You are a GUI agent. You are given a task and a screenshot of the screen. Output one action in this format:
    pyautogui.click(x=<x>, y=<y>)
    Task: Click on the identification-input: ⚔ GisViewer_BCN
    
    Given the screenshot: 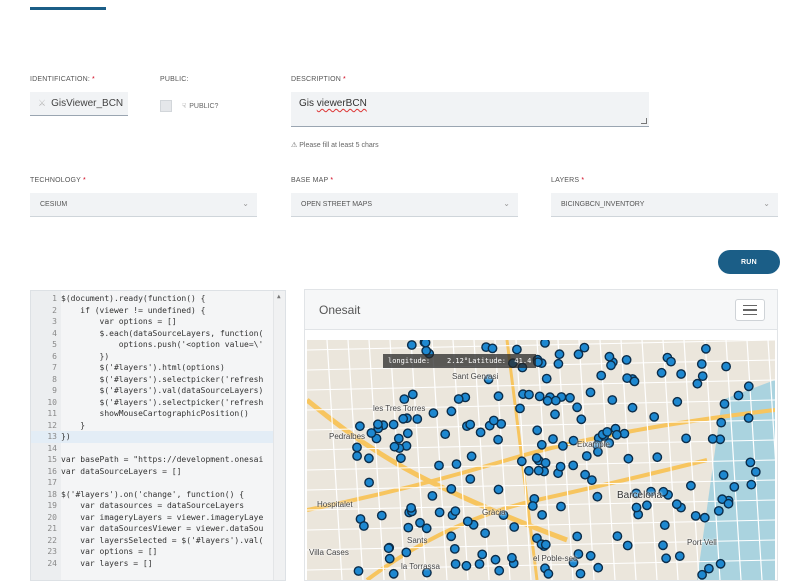 What is the action you would take?
    pyautogui.click(x=79, y=104)
    